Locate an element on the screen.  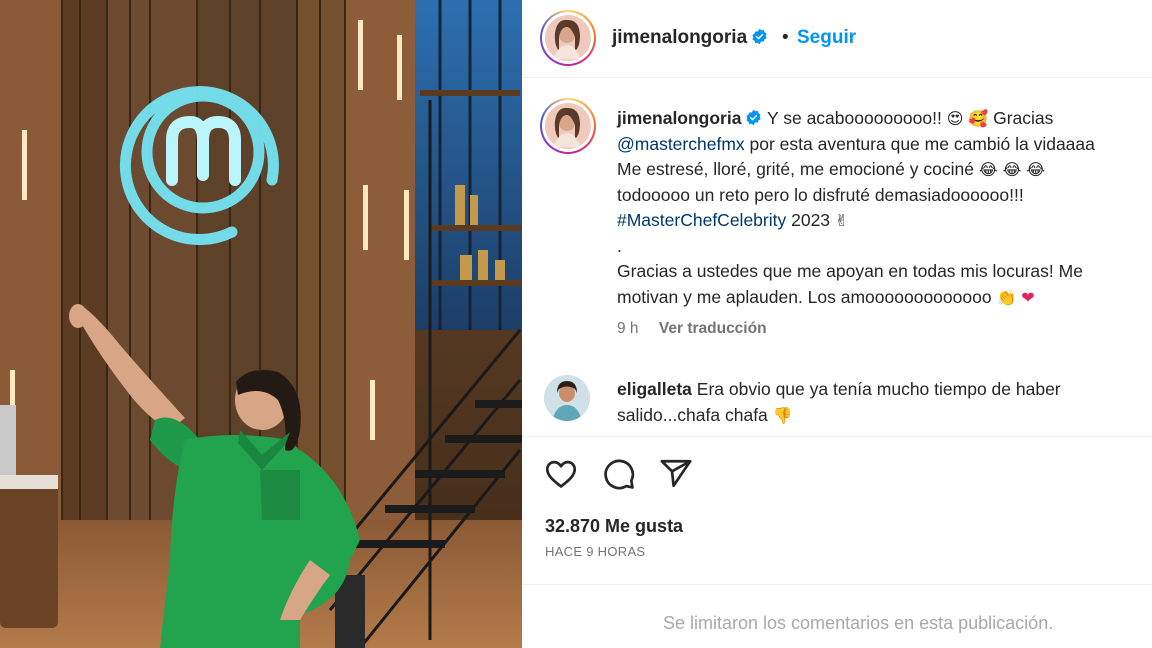
caption-timestamp: 9 h is located at coordinates (628, 328).